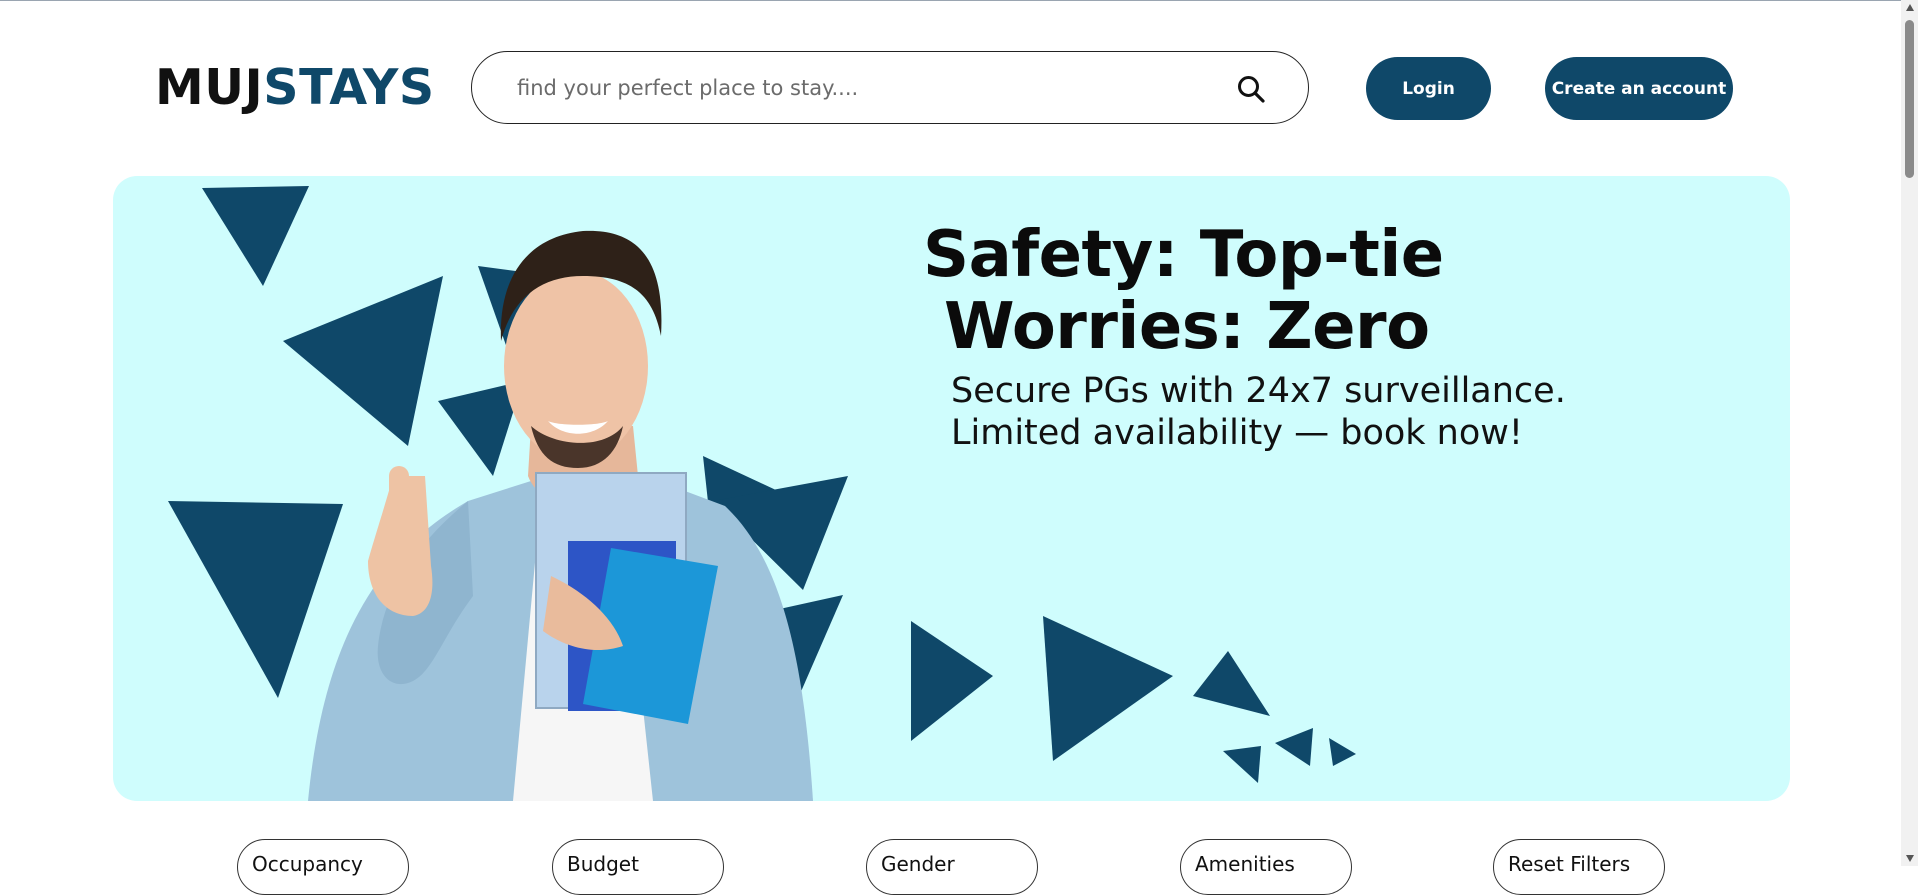 The width and height of the screenshot is (1918, 895). What do you see at coordinates (1579, 867) in the screenshot?
I see `filter-reset: Reset Filters` at bounding box center [1579, 867].